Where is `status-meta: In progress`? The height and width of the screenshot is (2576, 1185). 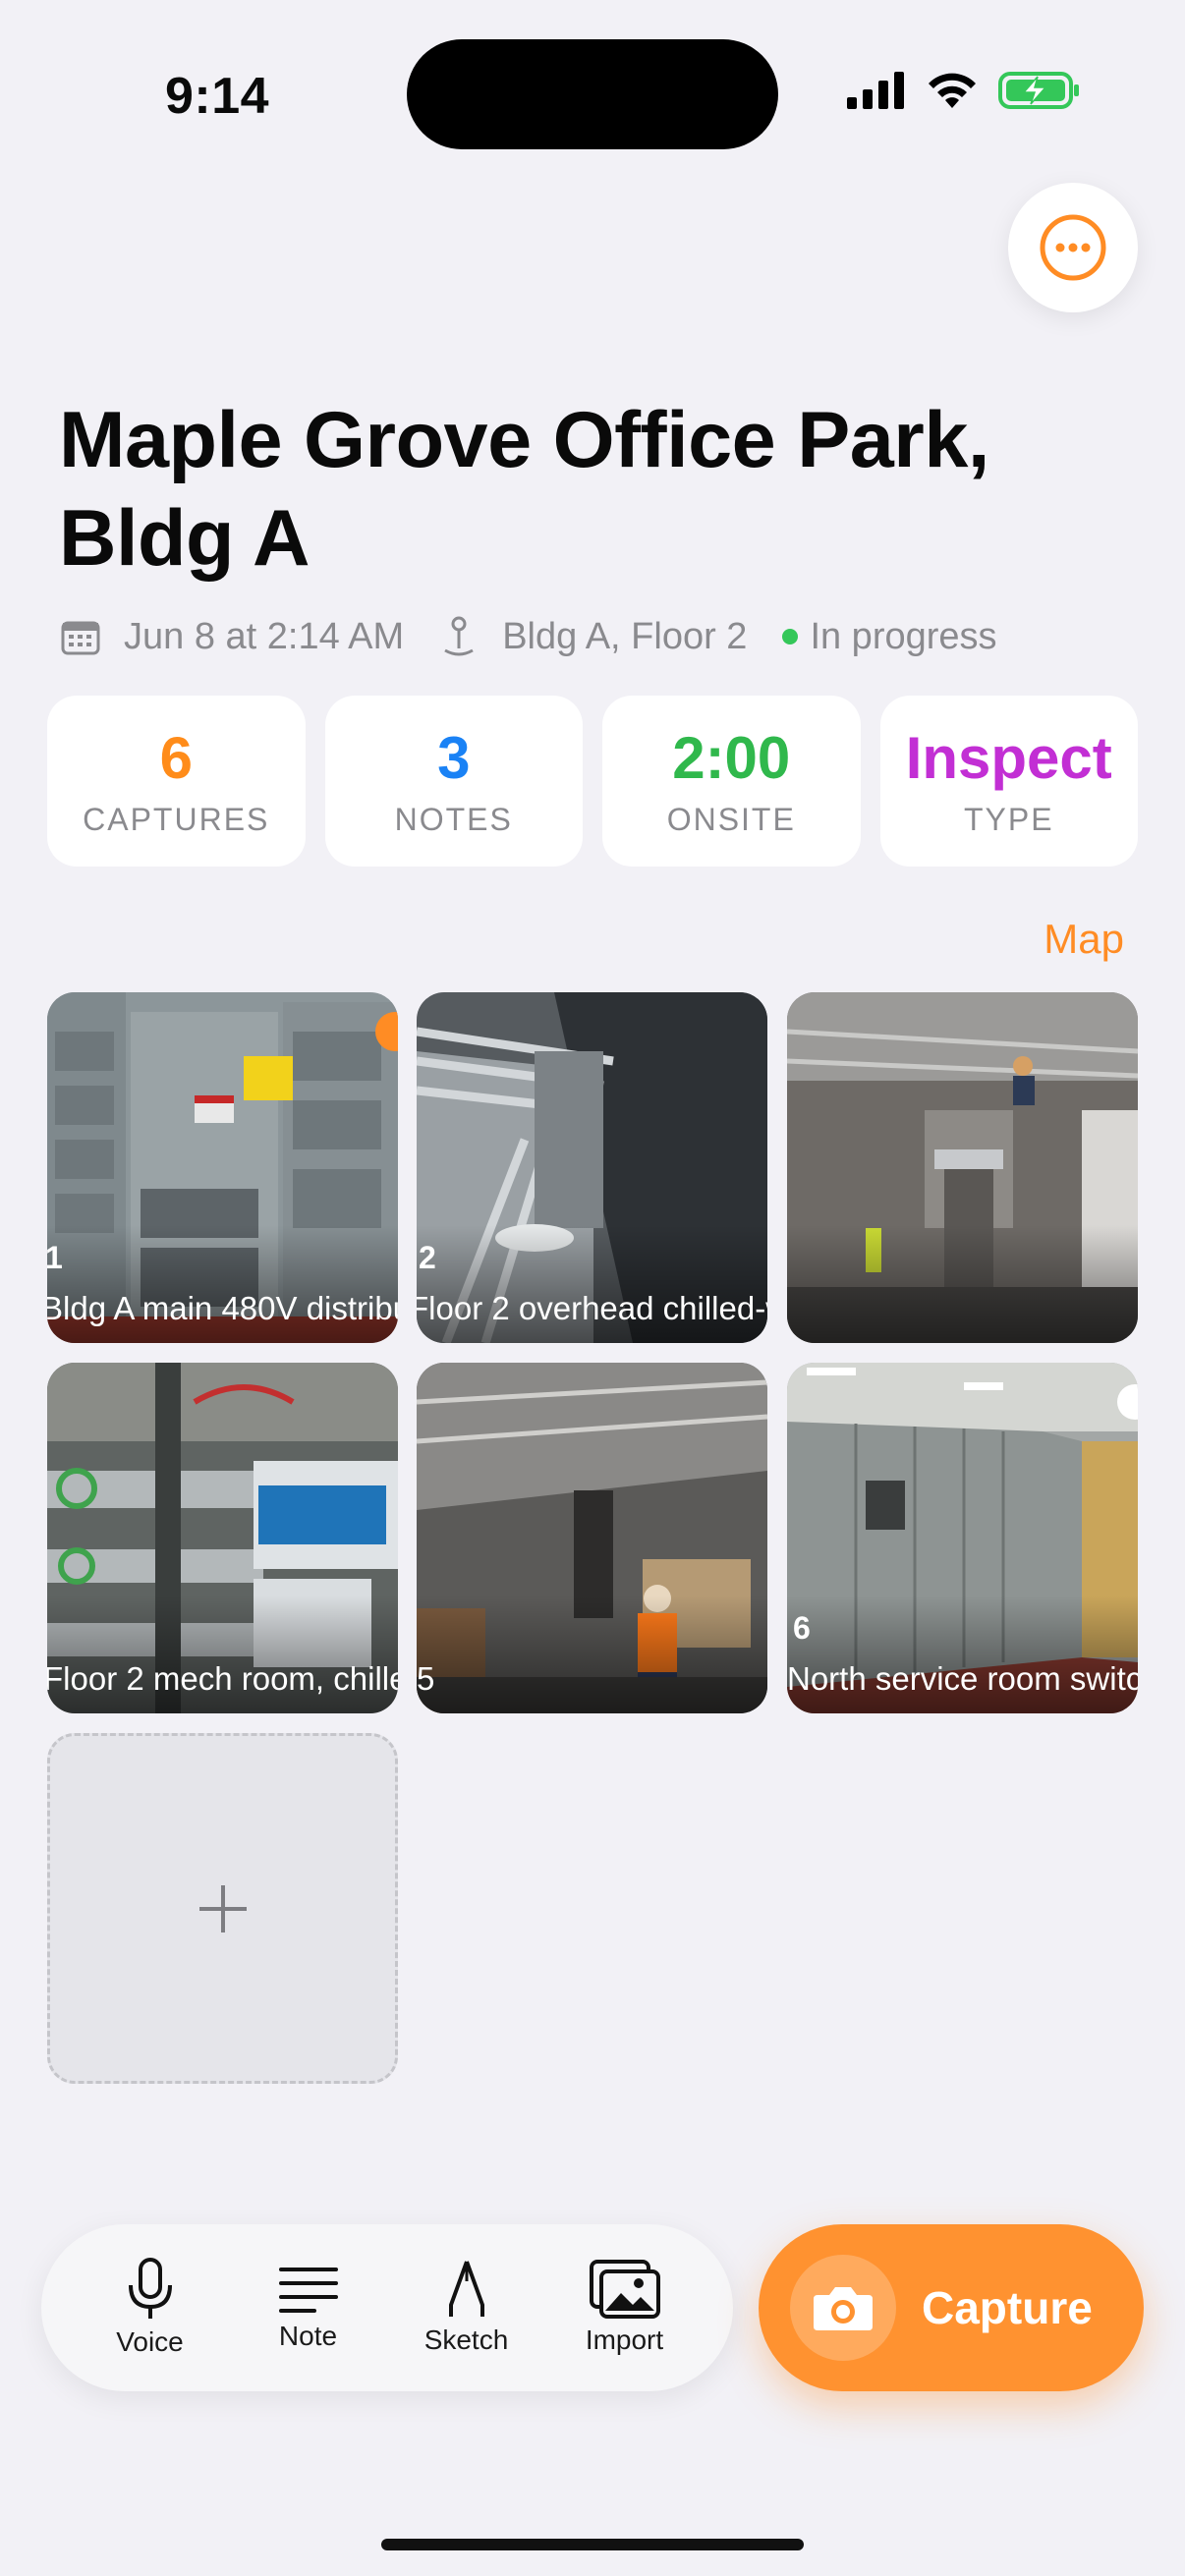
status-meta: In progress is located at coordinates (890, 636).